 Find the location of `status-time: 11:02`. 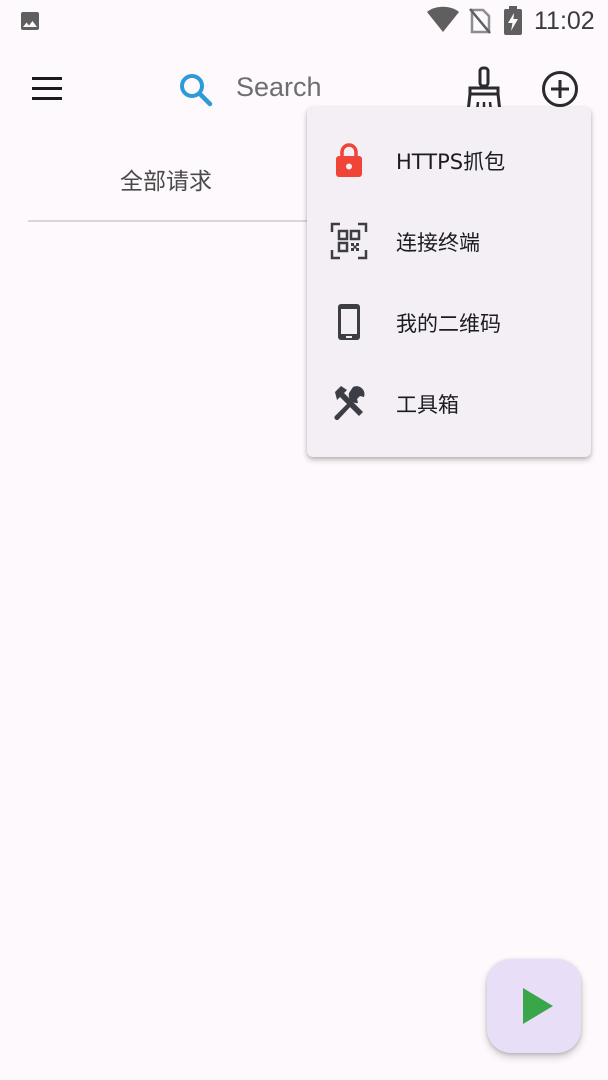

status-time: 11:02 is located at coordinates (564, 21).